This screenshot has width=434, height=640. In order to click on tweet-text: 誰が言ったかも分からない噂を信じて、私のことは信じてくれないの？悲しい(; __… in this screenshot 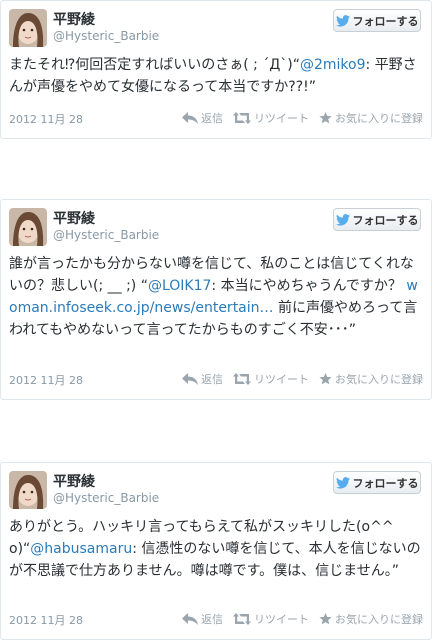, I will do `click(213, 297)`.